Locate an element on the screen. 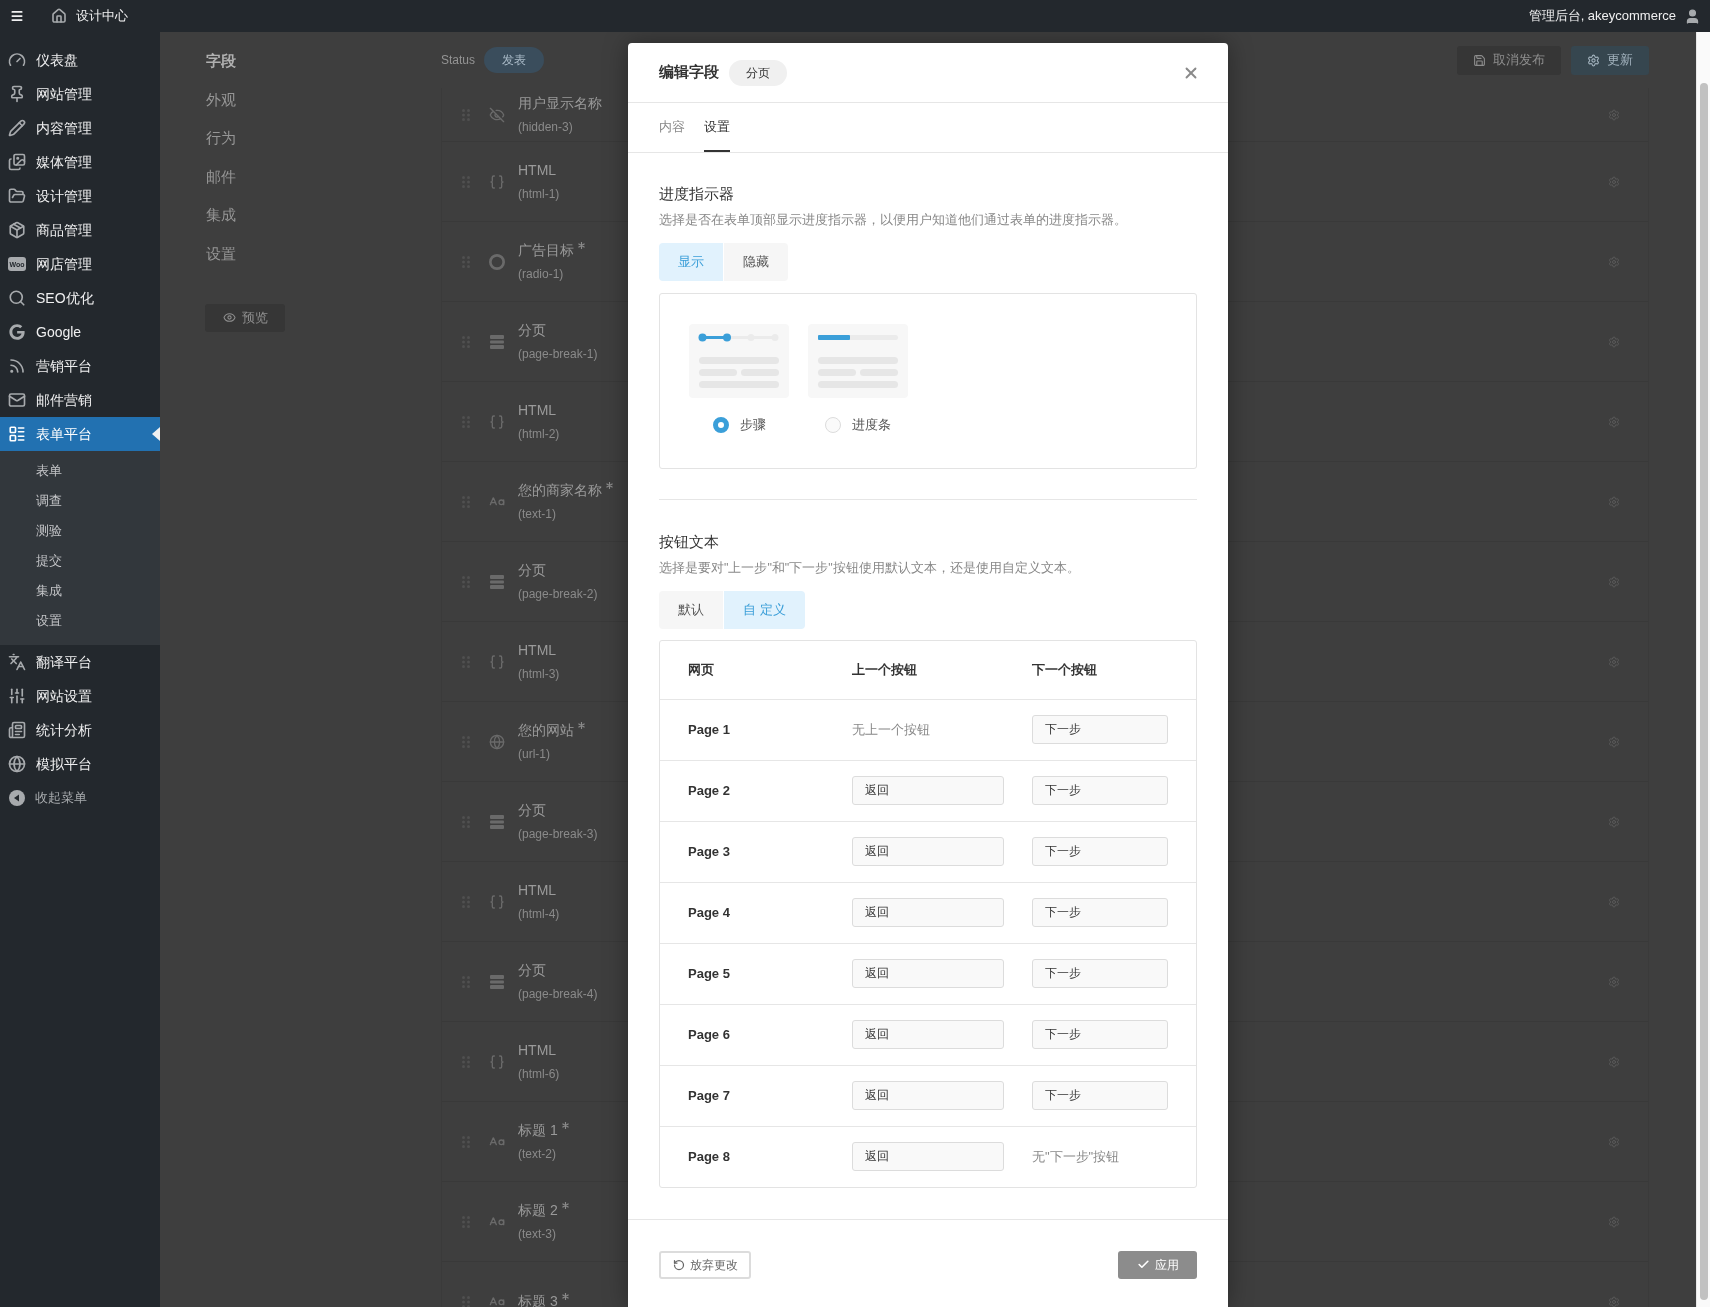 Image resolution: width=1710 pixels, height=1307 pixels. page-label: Page 6 is located at coordinates (709, 1034).